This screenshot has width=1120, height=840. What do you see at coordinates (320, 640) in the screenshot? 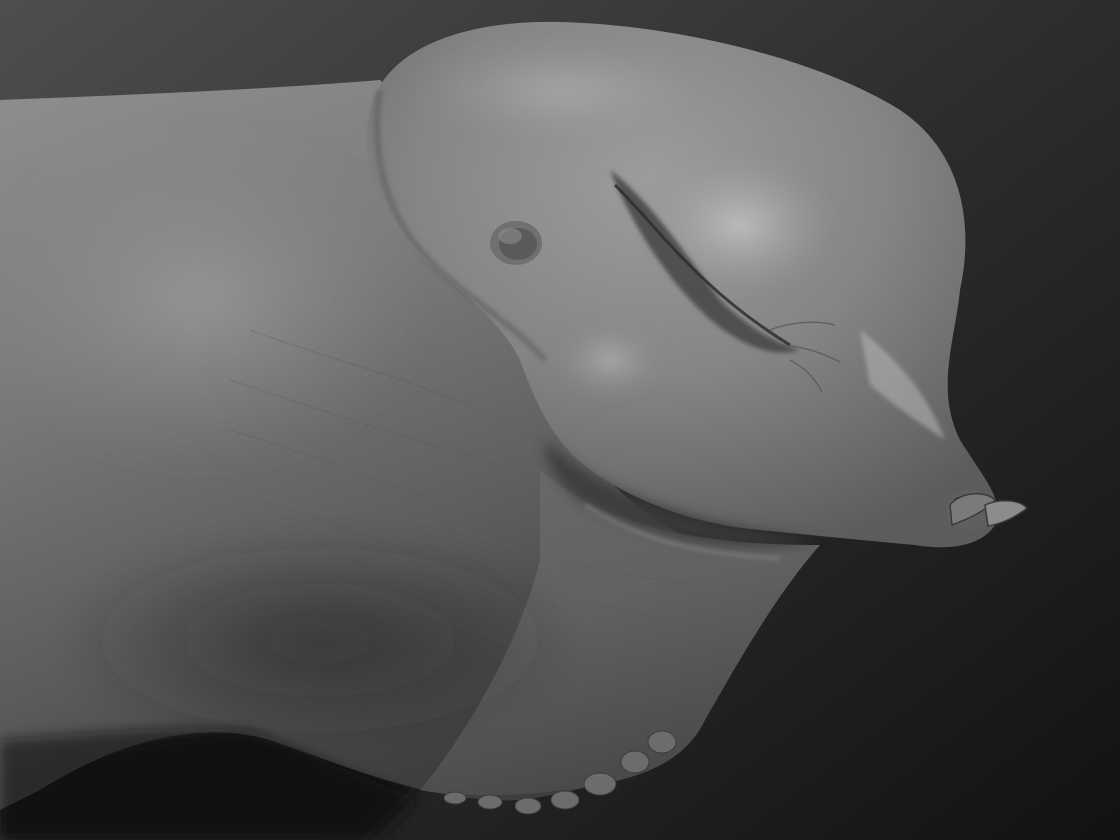
I see `belly-shadow` at bounding box center [320, 640].